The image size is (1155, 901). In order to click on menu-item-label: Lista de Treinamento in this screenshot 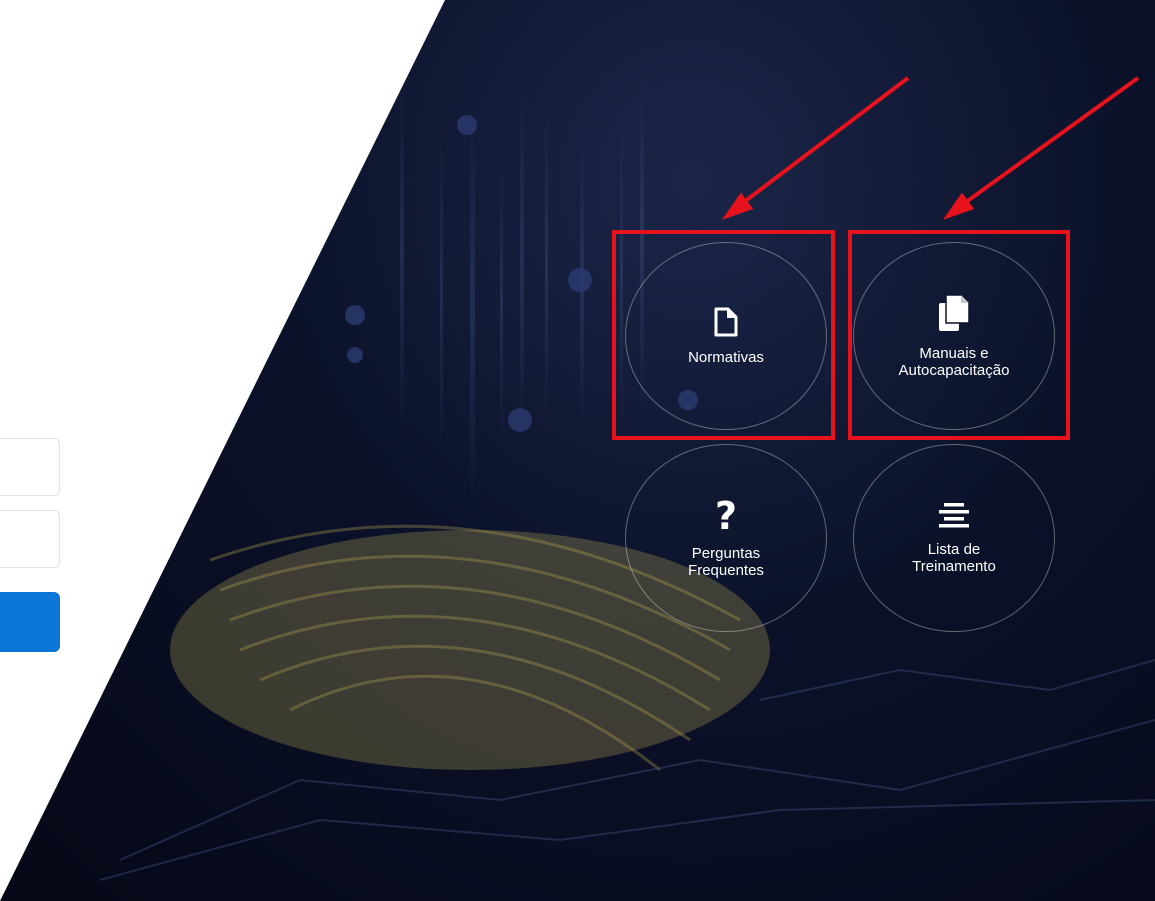, I will do `click(954, 558)`.